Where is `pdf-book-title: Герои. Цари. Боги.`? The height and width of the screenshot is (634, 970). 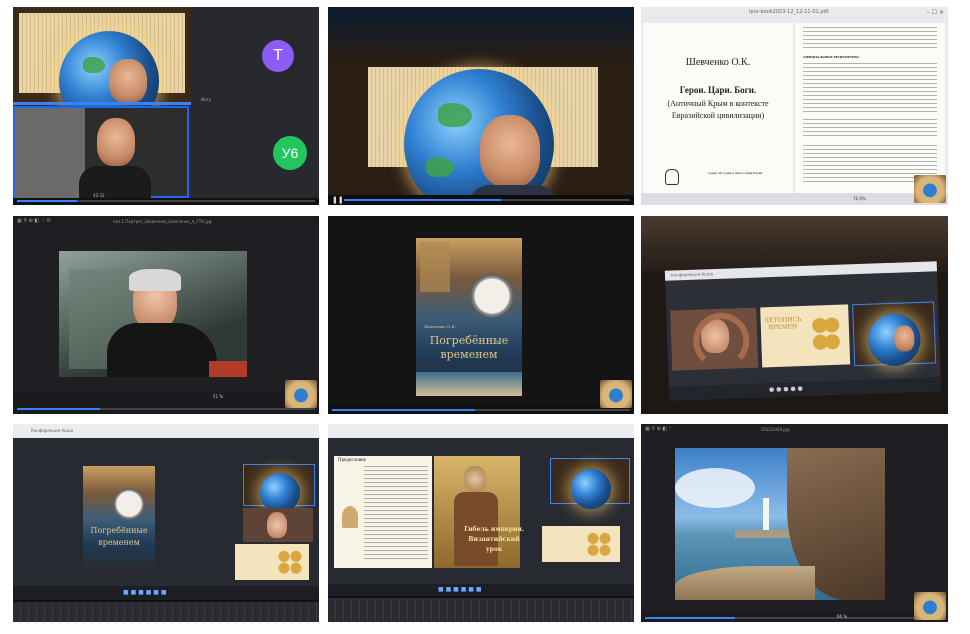
pdf-book-title: Герои. Цари. Боги. is located at coordinates (718, 90).